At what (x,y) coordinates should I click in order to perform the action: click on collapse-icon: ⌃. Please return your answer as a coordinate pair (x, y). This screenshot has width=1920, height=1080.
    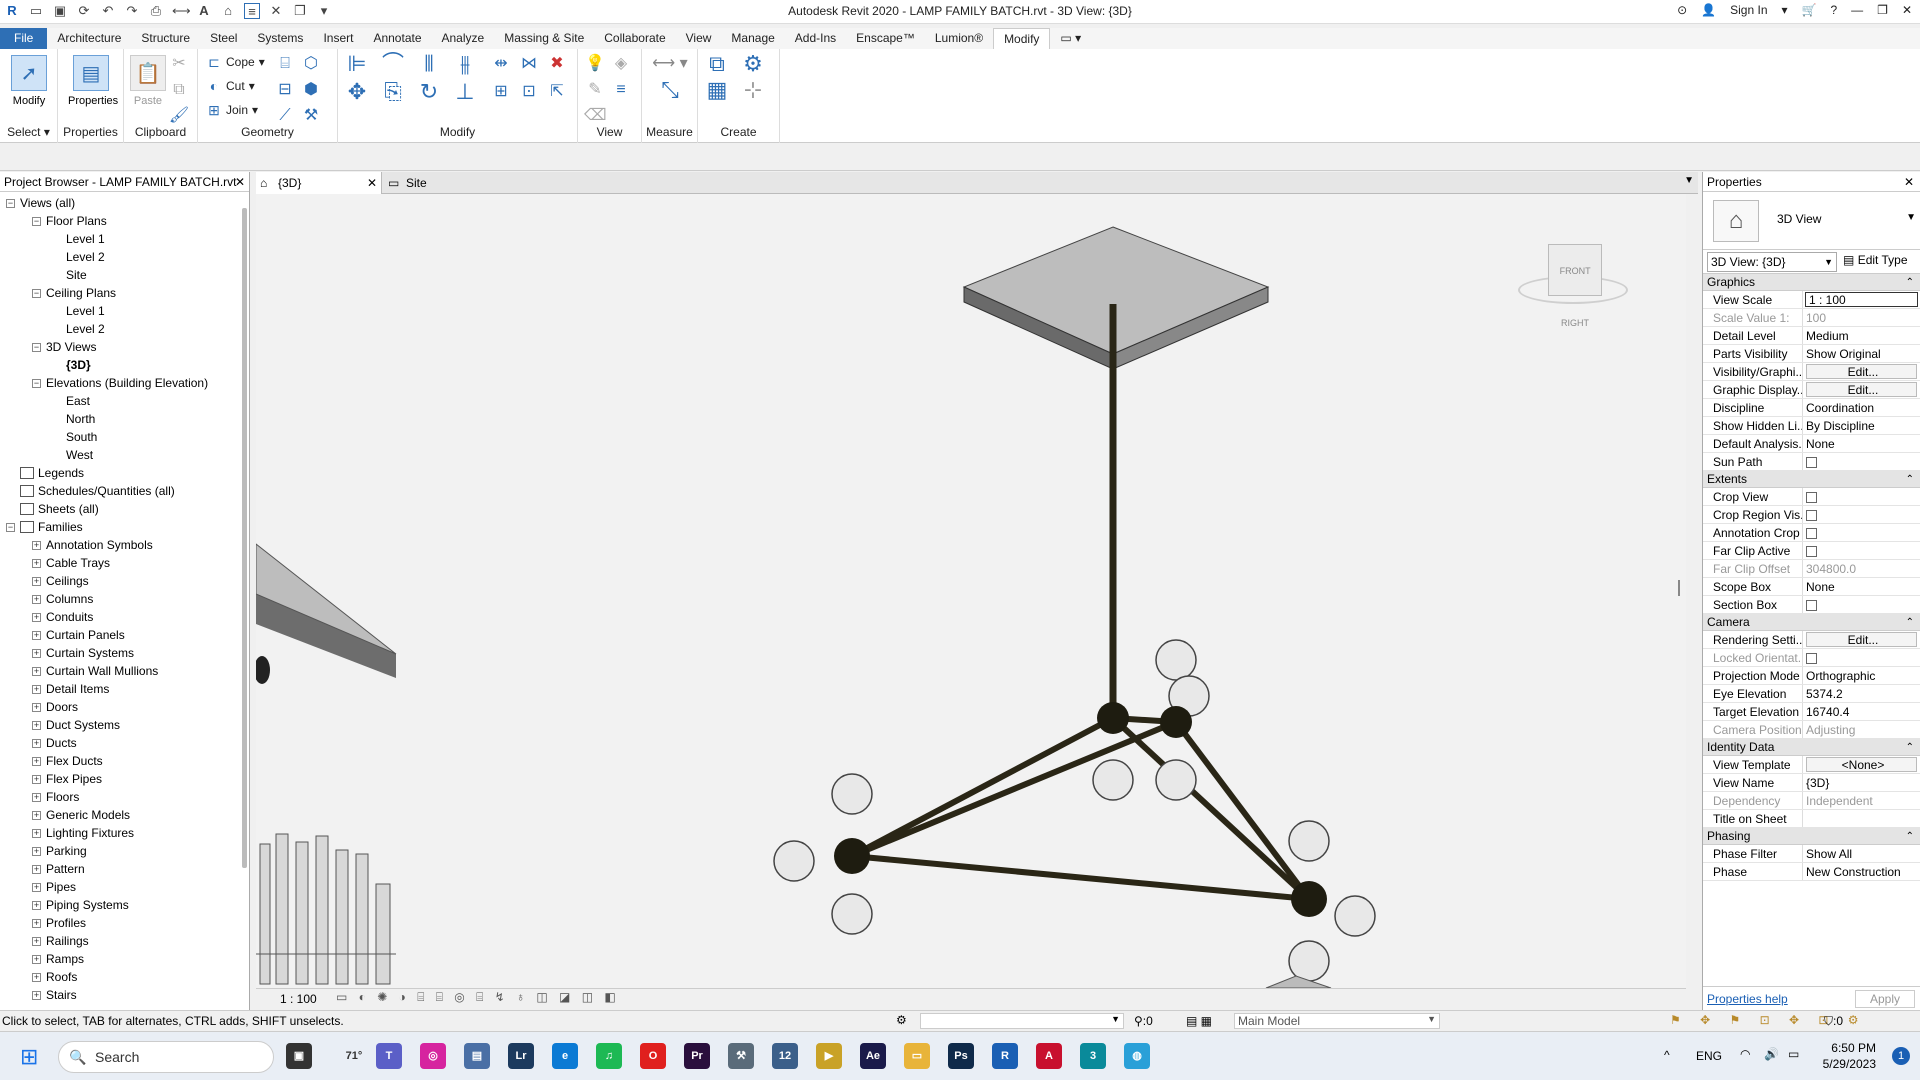
    Looking at the image, I should click on (1910, 836).